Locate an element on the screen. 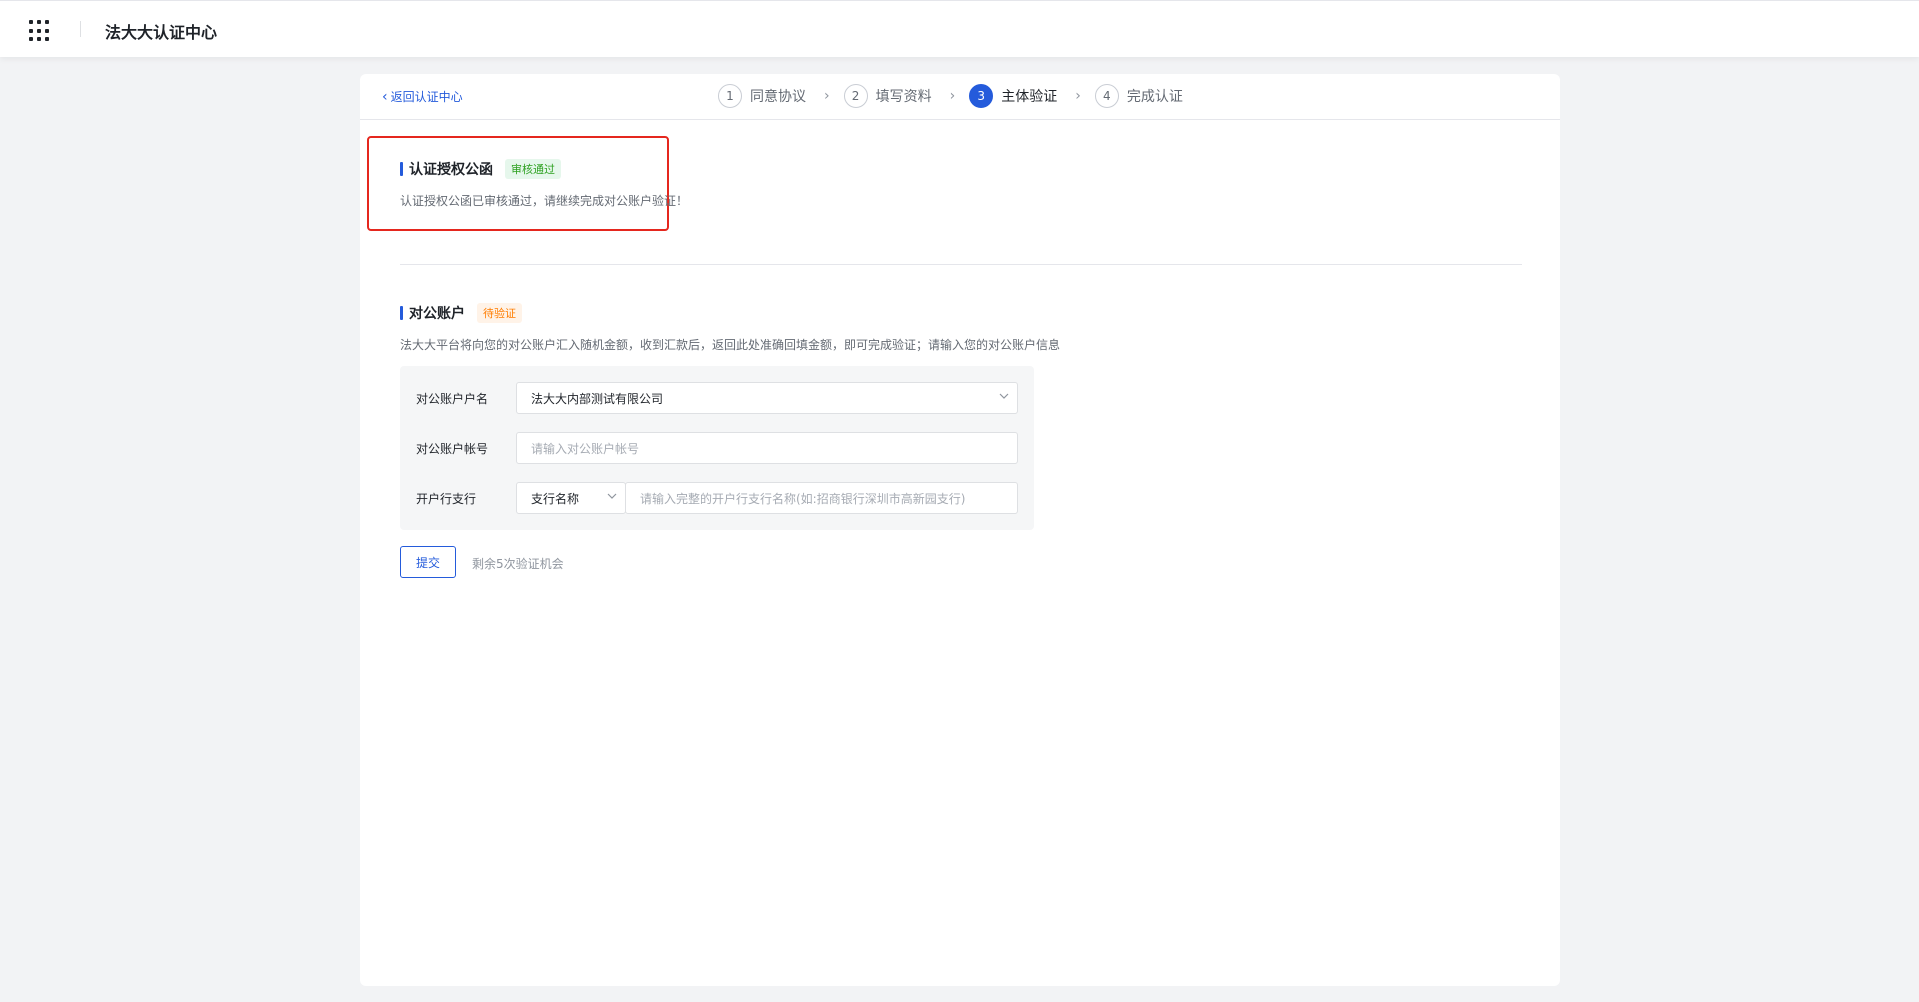 The image size is (1919, 1002). submit-button: 提交 is located at coordinates (428, 562).